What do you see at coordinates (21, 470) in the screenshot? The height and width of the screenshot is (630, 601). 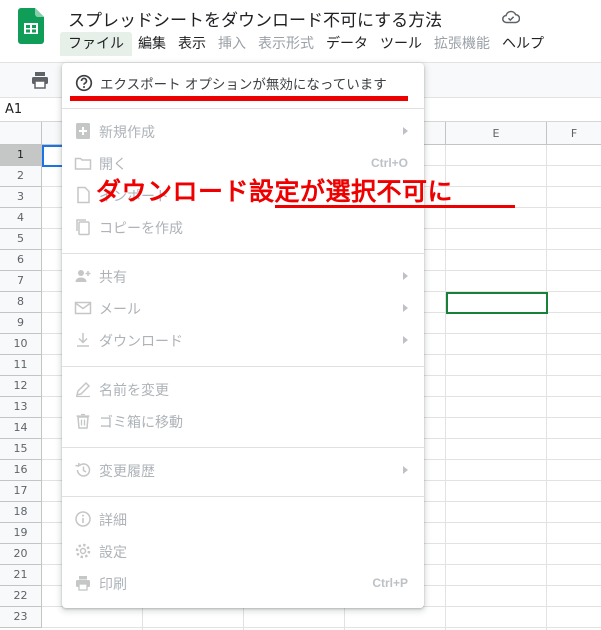 I see `row-header-16: 16` at bounding box center [21, 470].